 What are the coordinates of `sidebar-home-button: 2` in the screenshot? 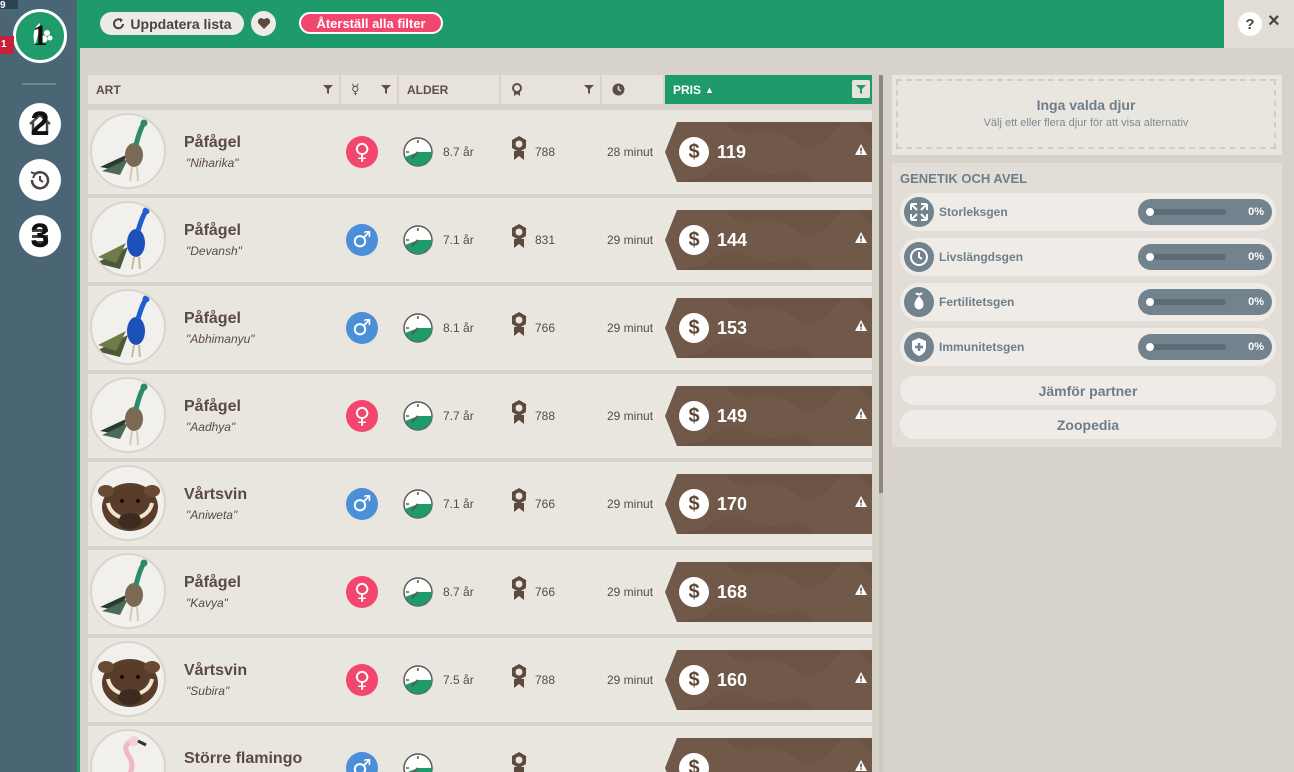 It's located at (40, 124).